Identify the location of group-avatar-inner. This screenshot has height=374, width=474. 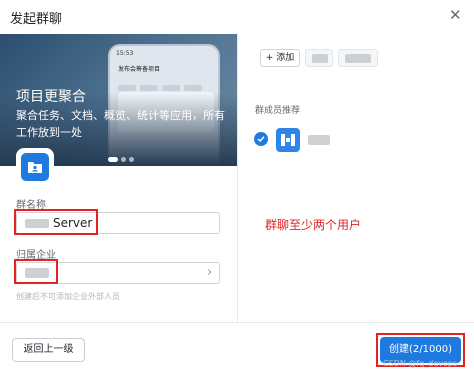
(35, 167).